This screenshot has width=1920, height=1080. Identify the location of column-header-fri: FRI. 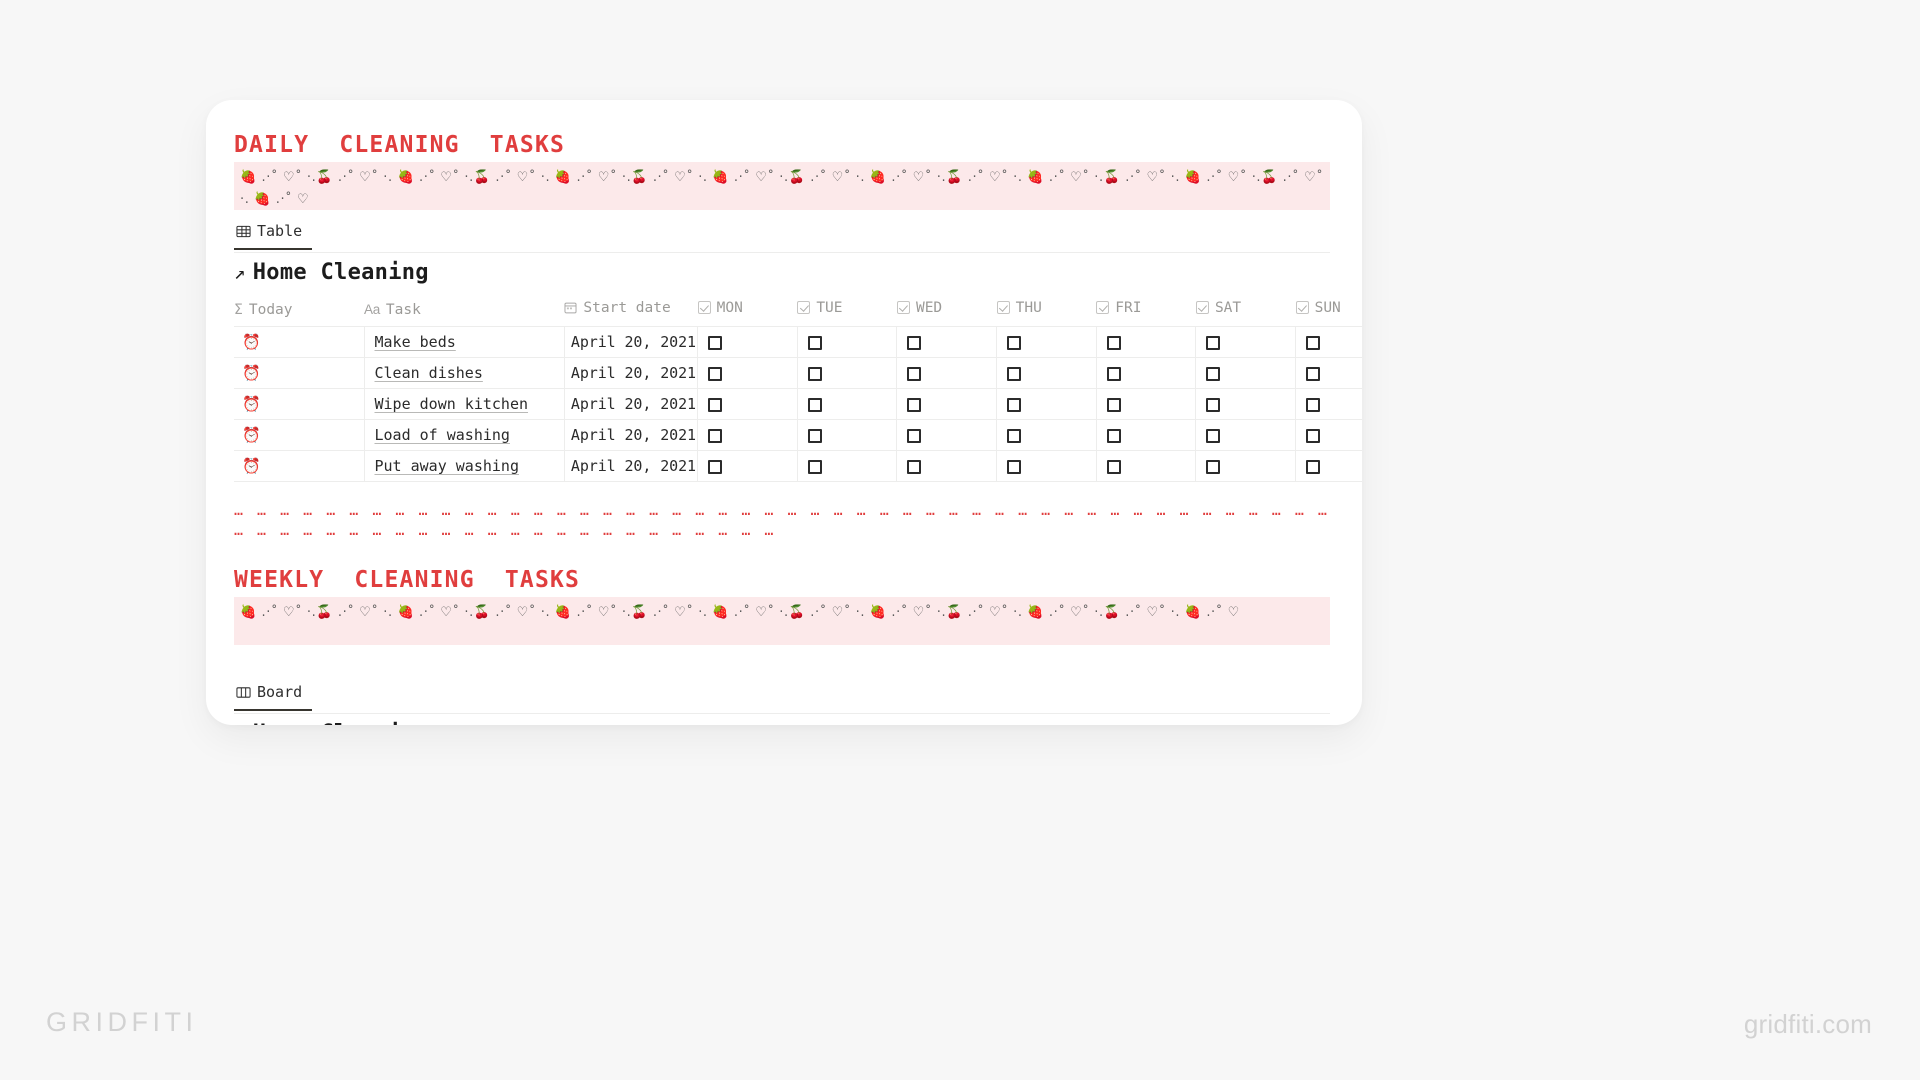
(1146, 309).